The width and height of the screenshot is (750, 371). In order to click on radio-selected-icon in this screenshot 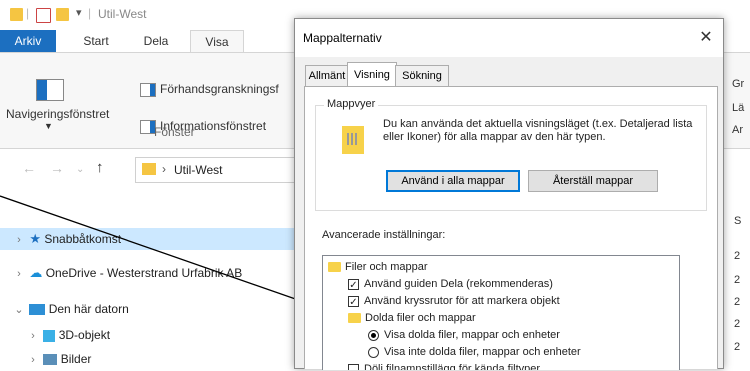, I will do `click(373, 335)`.